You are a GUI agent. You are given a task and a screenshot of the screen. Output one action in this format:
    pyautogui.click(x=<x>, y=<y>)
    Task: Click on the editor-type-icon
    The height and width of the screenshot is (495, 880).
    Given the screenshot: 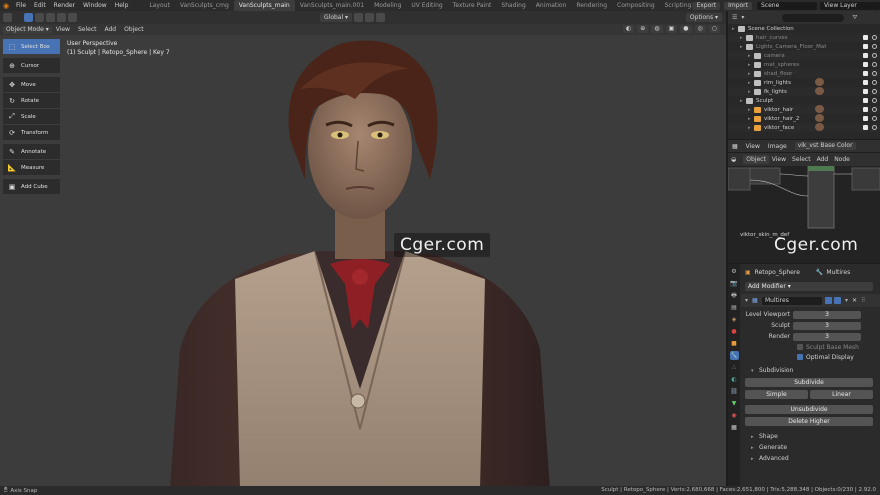 What is the action you would take?
    pyautogui.click(x=7, y=17)
    